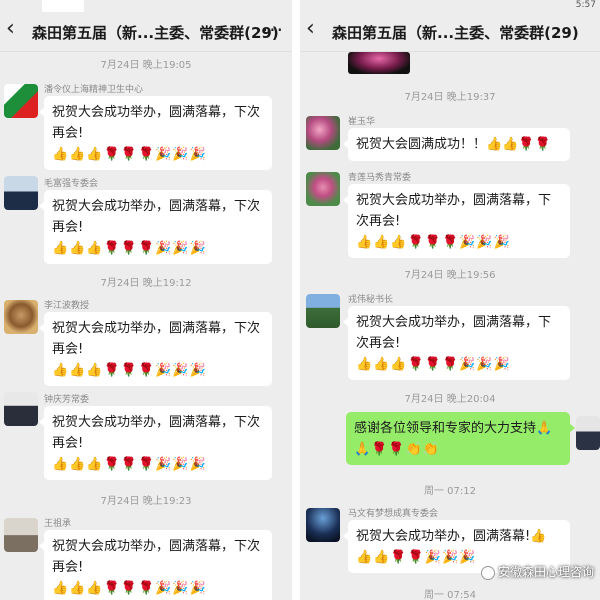 Image resolution: width=600 pixels, height=600 pixels. What do you see at coordinates (460, 438) in the screenshot?
I see `own-message-bubble: 感谢各位领导和专家的大力支持🙏 🙏🌹🌹👏👏` at bounding box center [460, 438].